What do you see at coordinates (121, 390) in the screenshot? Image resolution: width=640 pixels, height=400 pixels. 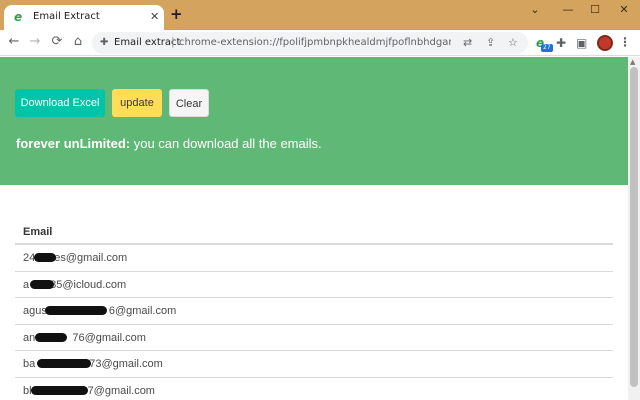 I see `email-suffix: 7@gmail.com` at bounding box center [121, 390].